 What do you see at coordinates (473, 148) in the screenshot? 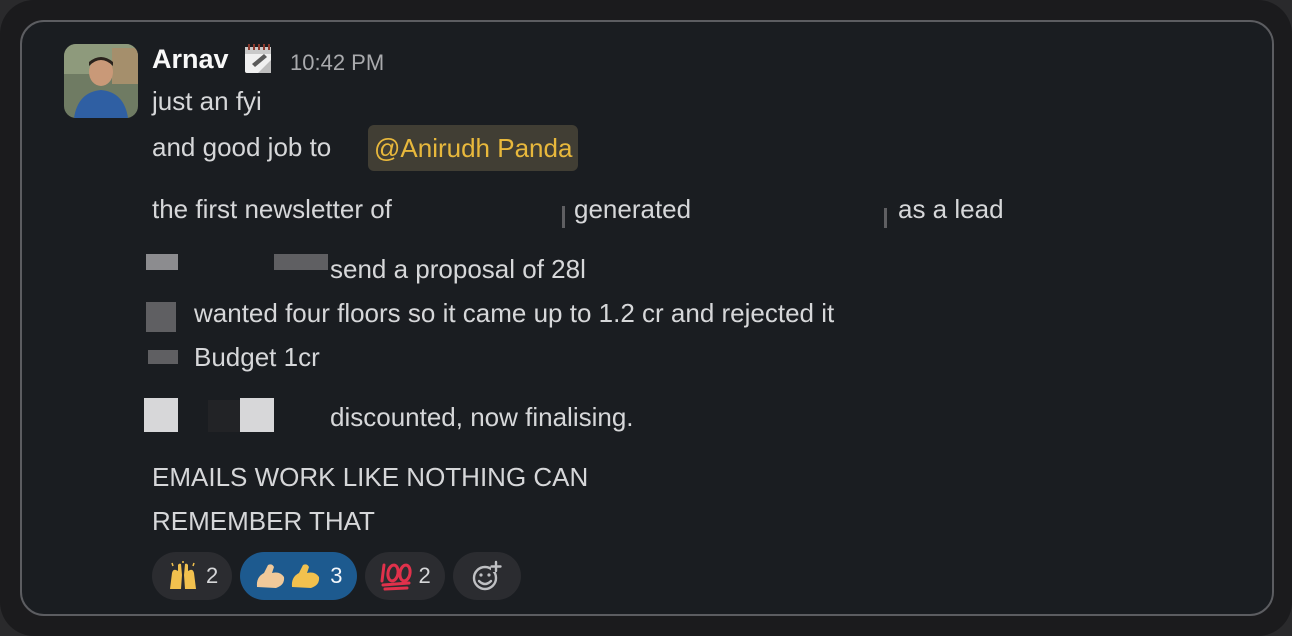
I see `user-mention: @Anirudh Panda` at bounding box center [473, 148].